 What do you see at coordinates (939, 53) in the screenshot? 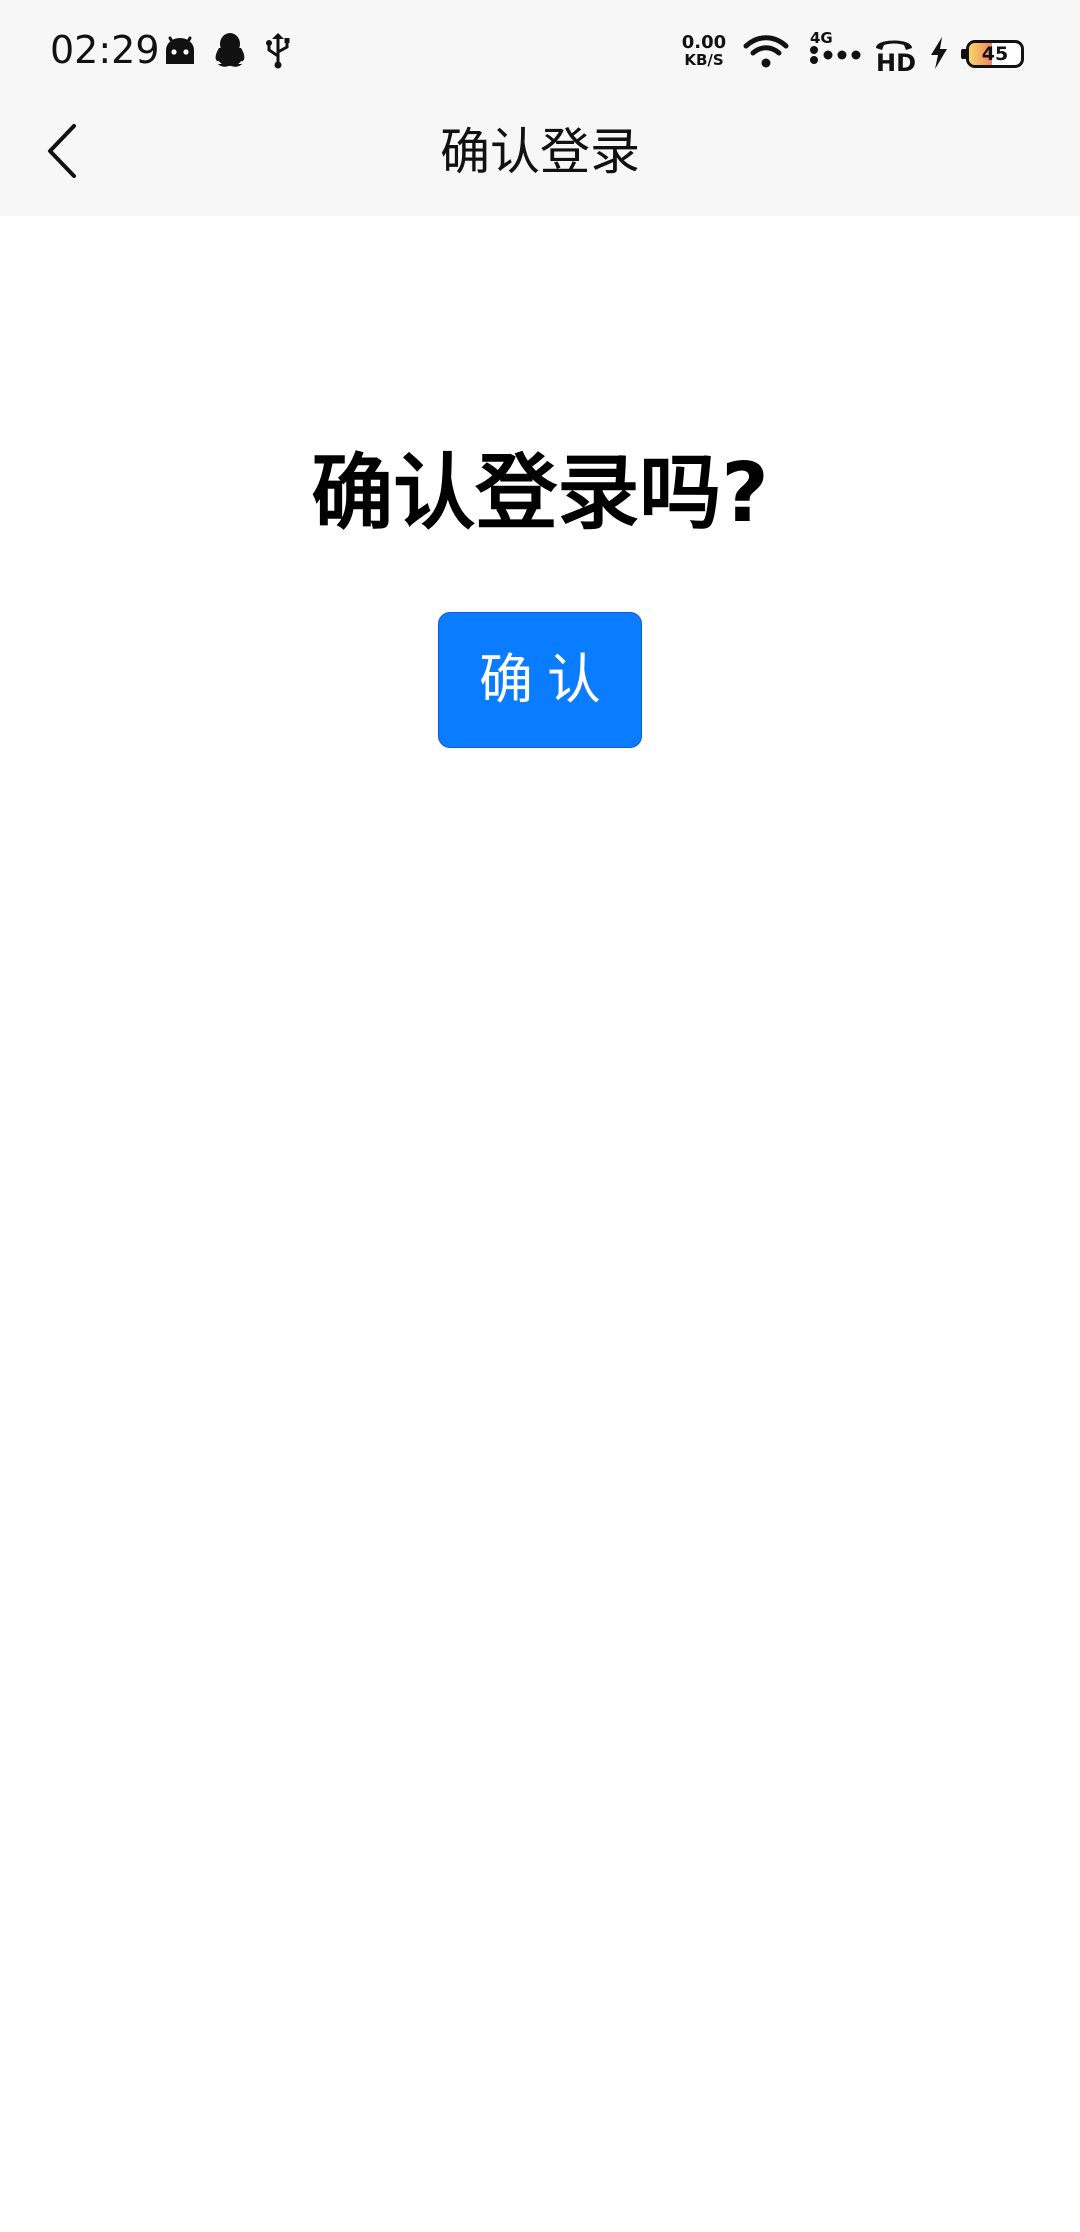
I see `charging-icon` at bounding box center [939, 53].